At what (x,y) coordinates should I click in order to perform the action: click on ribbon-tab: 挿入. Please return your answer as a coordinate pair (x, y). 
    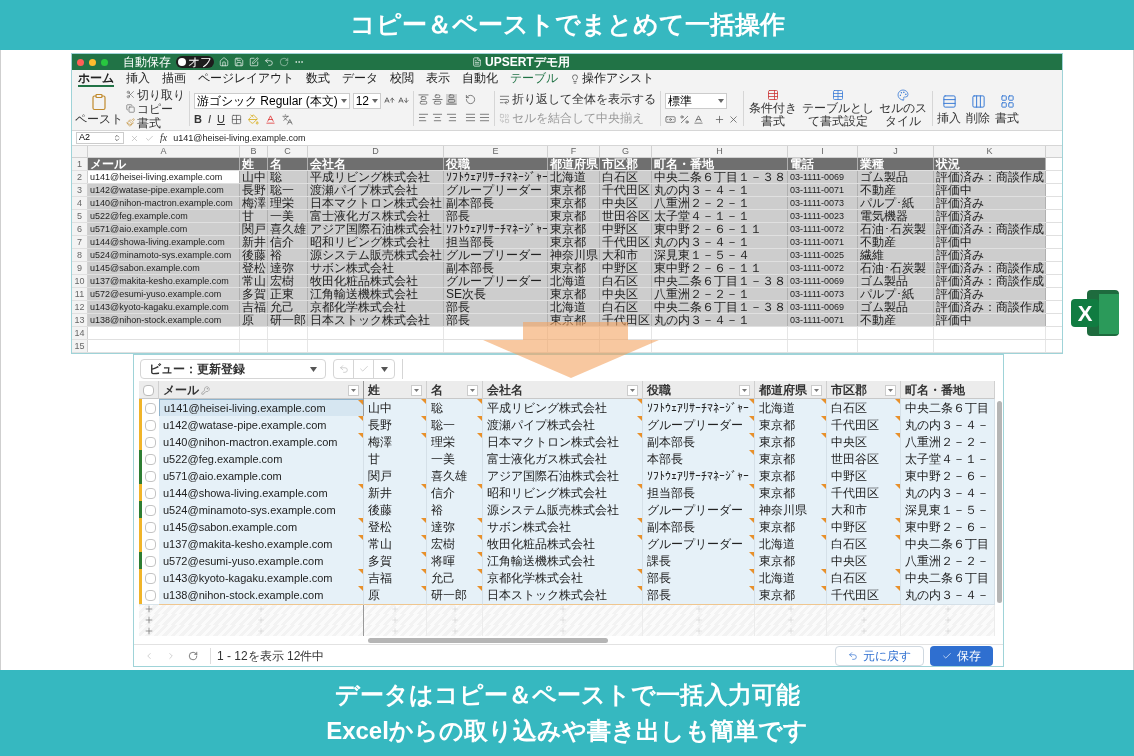
    Looking at the image, I should click on (138, 78).